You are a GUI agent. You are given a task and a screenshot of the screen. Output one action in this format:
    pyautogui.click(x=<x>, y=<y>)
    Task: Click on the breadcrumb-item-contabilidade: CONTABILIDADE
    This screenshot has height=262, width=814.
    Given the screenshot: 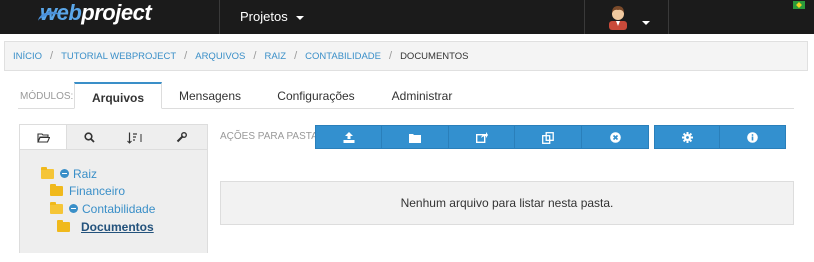 What is the action you would take?
    pyautogui.click(x=343, y=56)
    